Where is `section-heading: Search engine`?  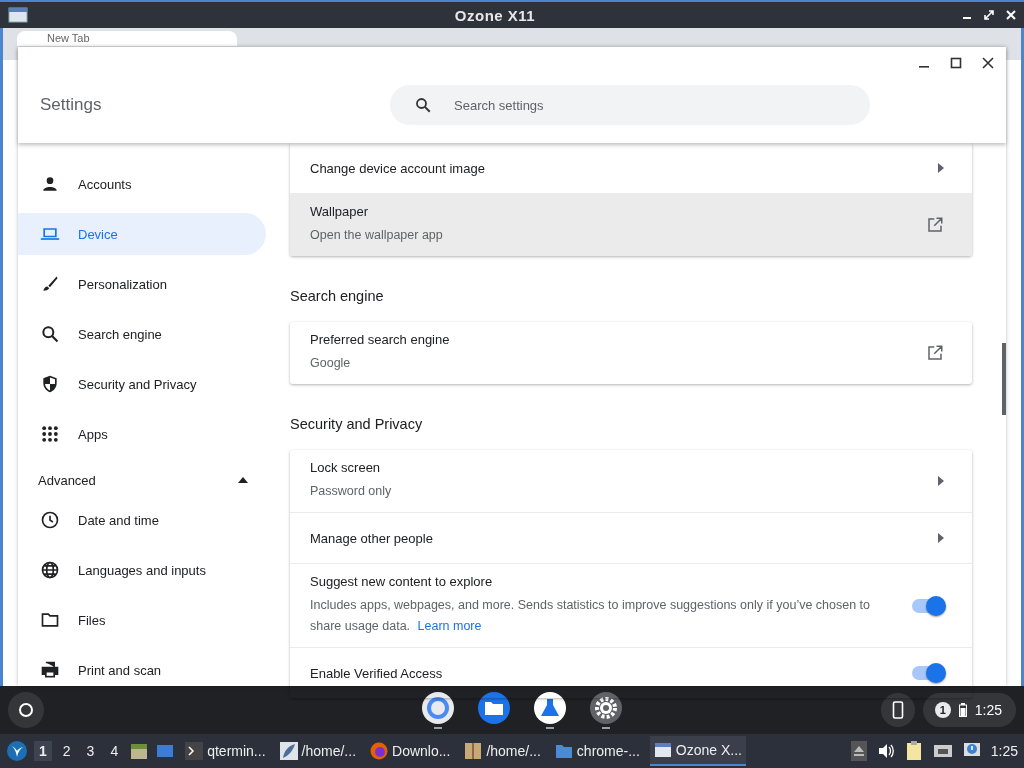 section-heading: Search engine is located at coordinates (337, 296).